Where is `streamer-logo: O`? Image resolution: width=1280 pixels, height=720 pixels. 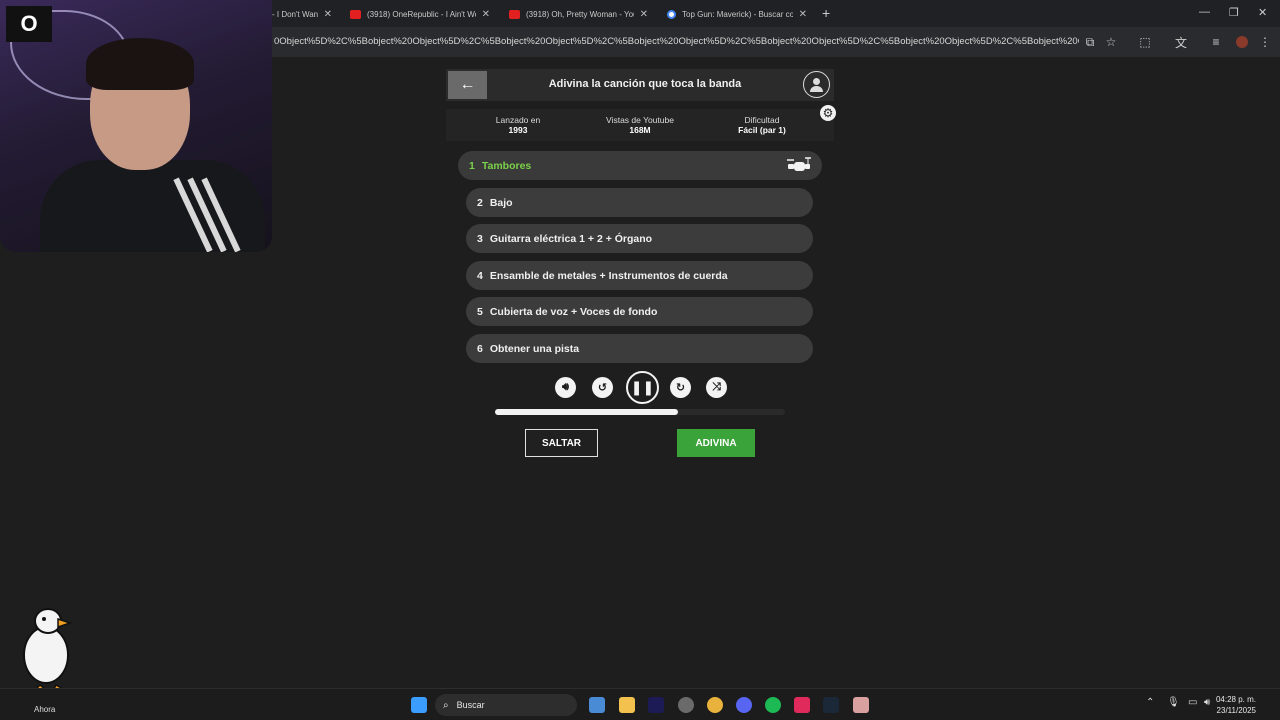 streamer-logo: O is located at coordinates (29, 24).